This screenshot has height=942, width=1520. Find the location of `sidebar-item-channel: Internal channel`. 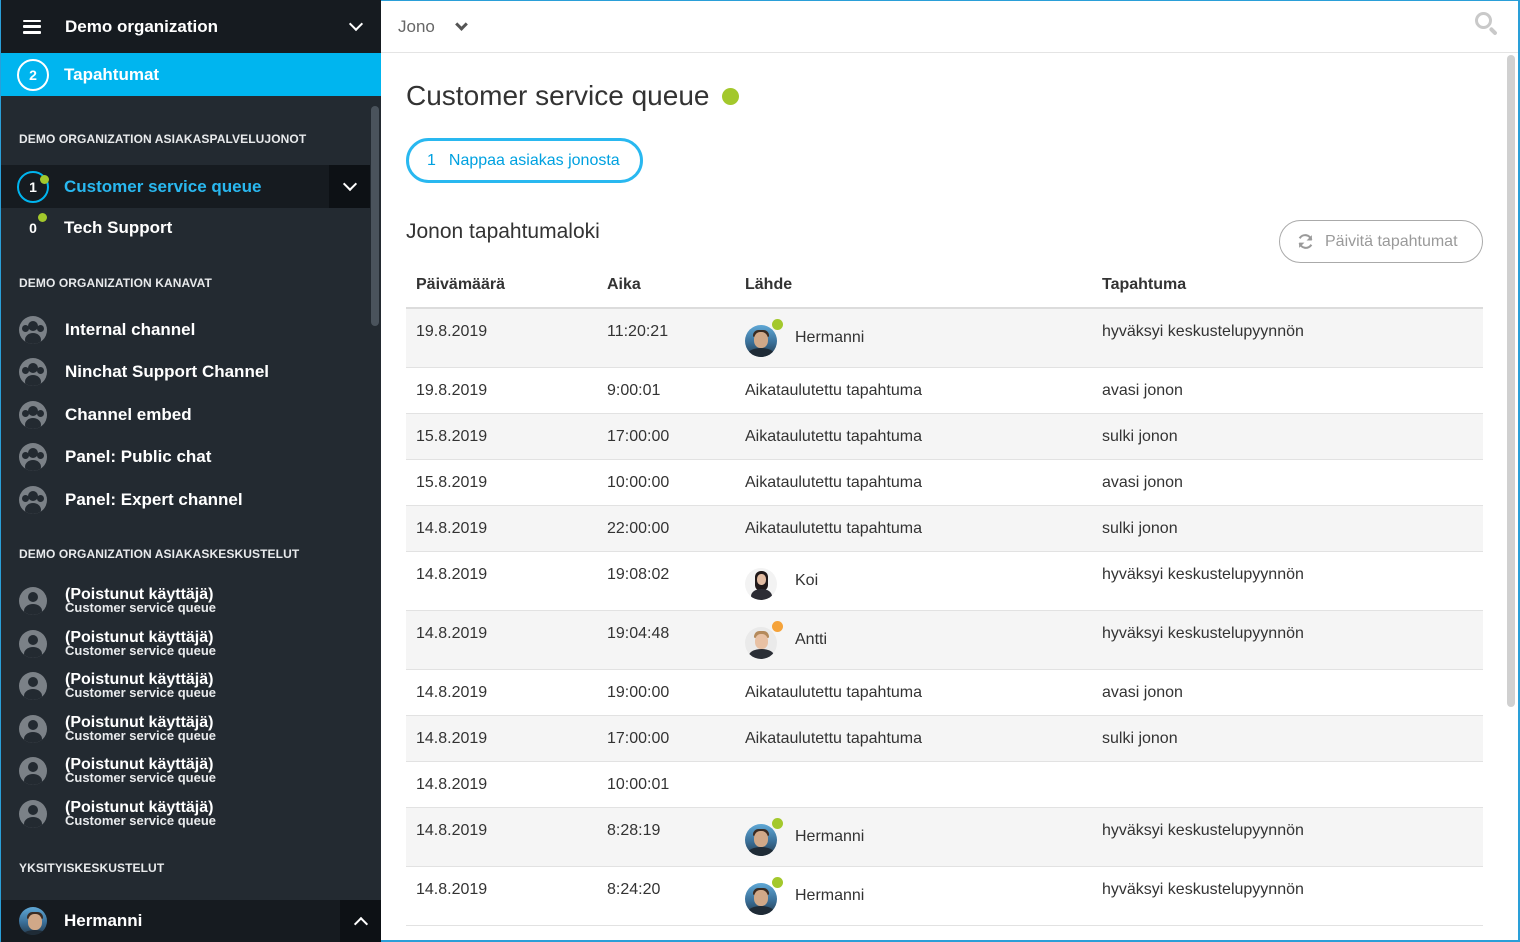

sidebar-item-channel: Internal channel is located at coordinates (185, 330).